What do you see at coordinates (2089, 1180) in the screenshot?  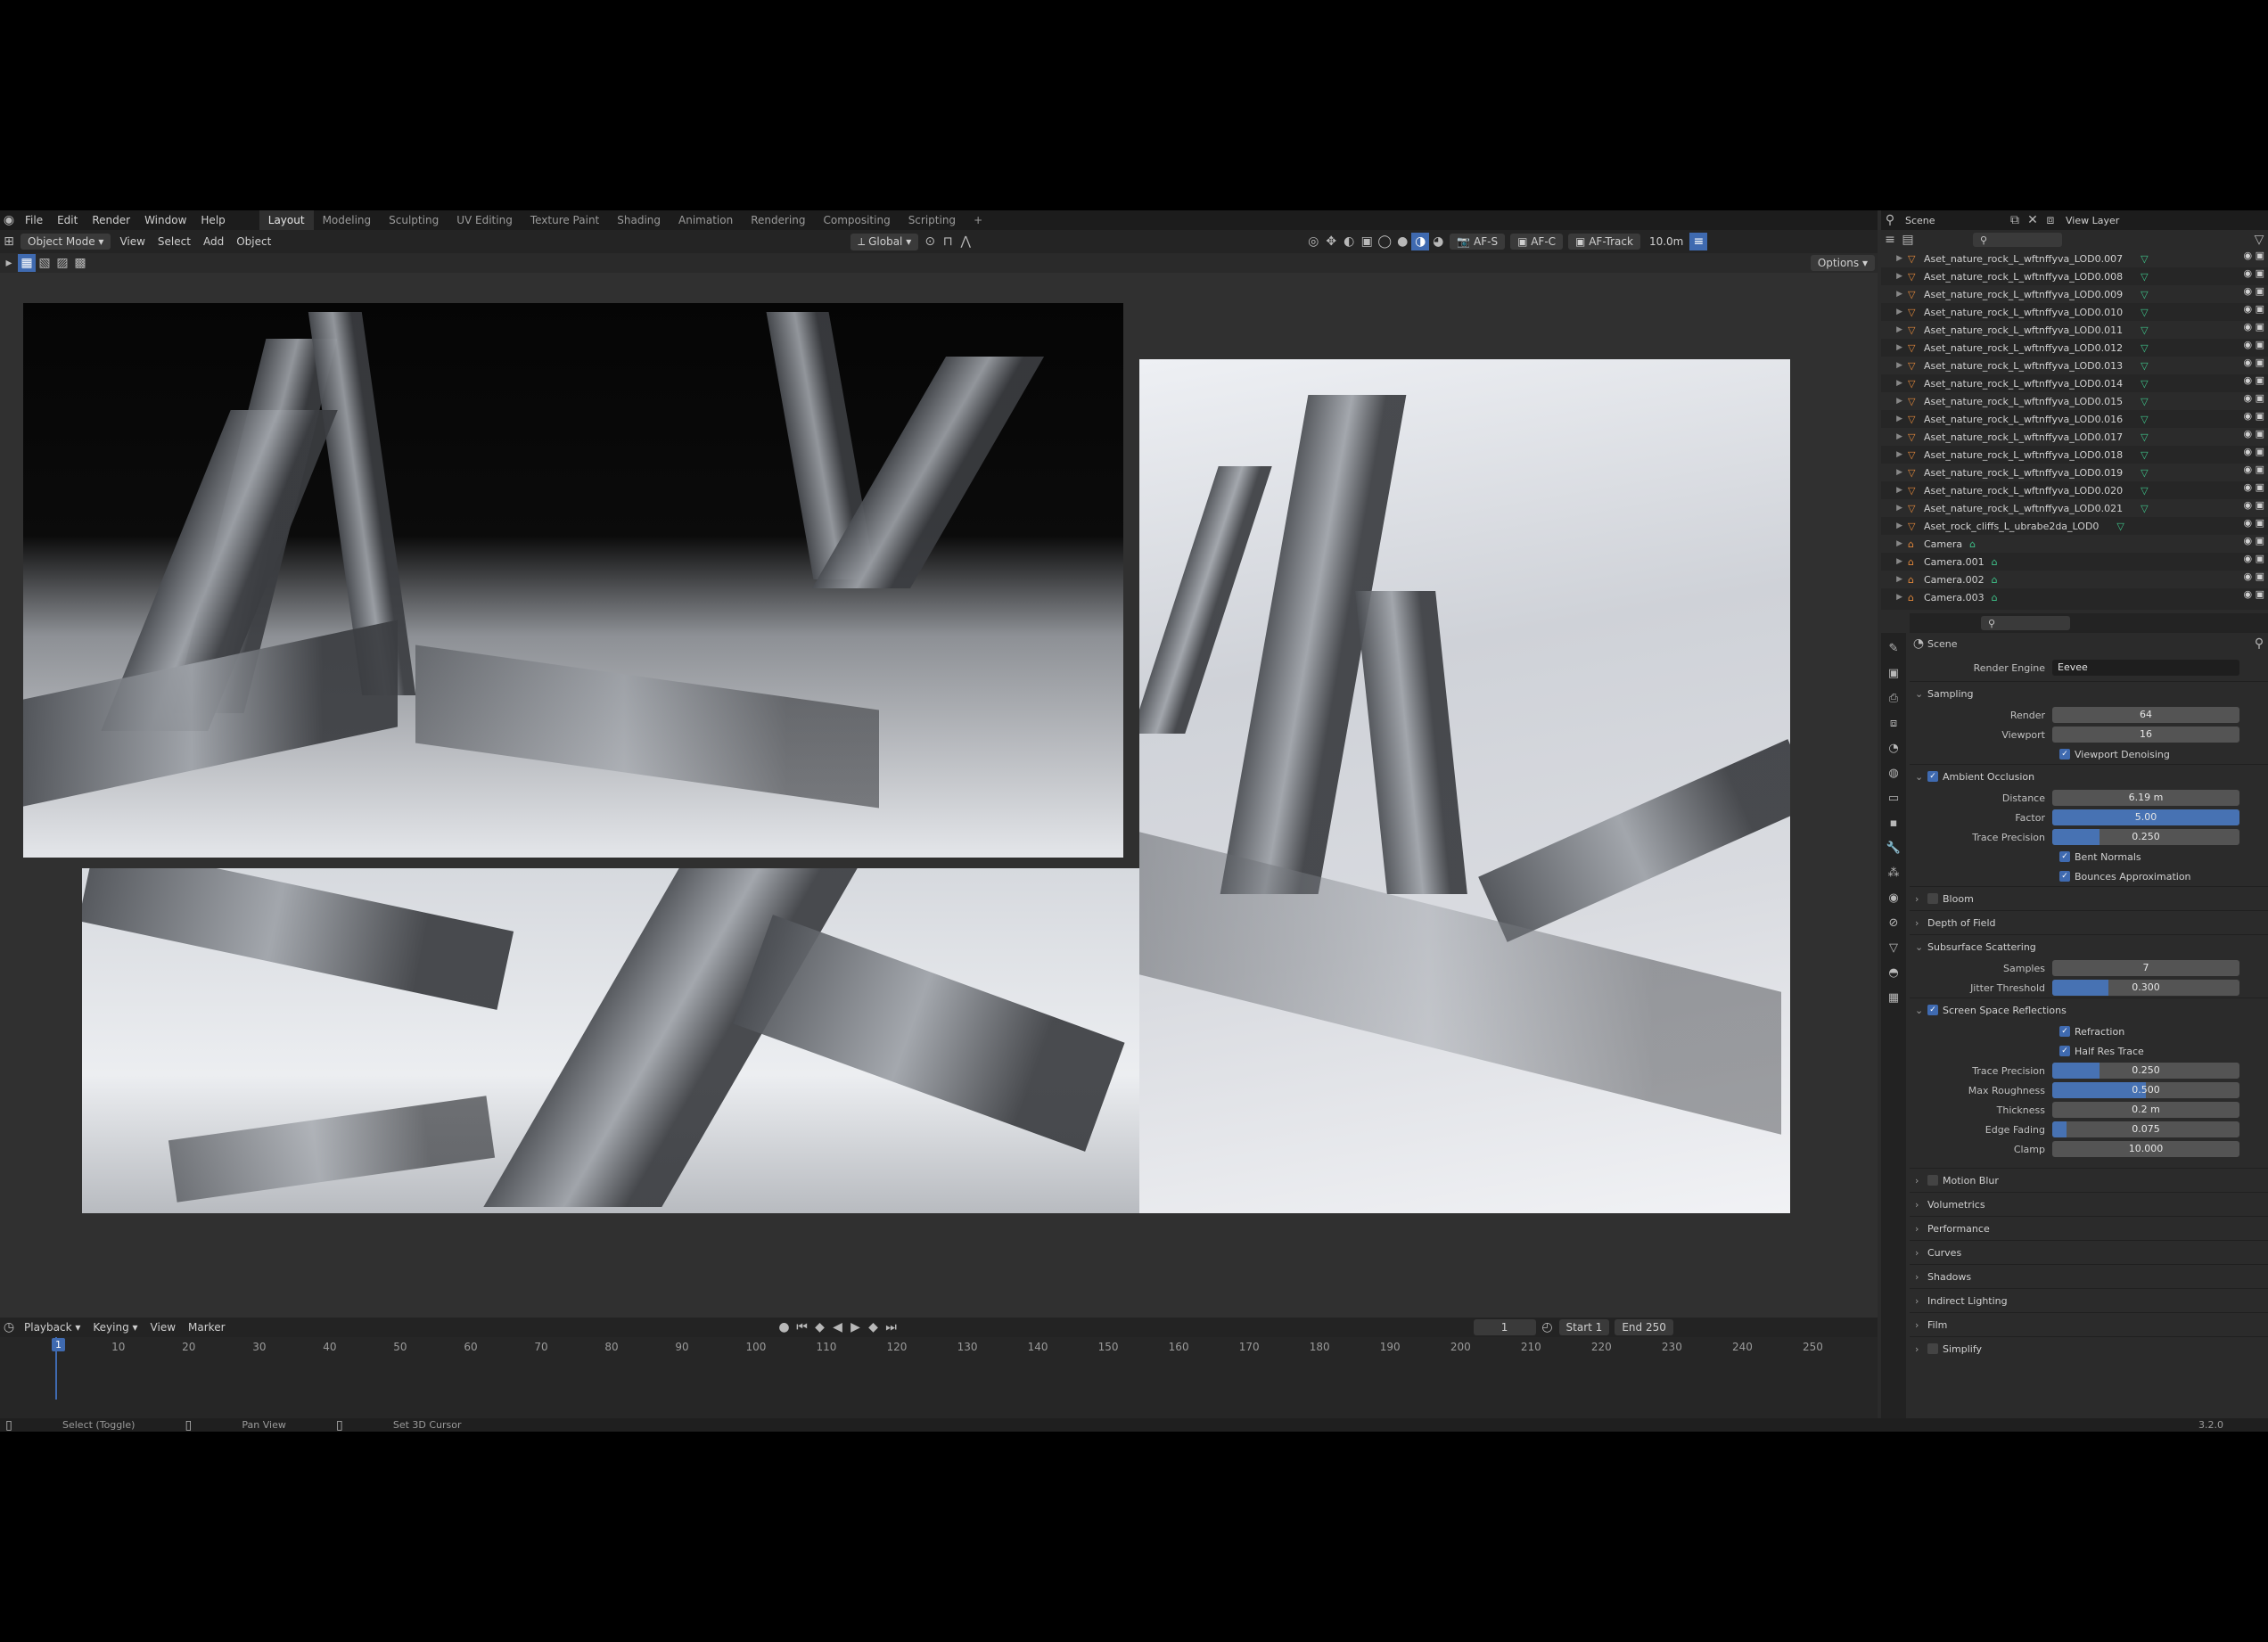 I see `section-motion-blur: › Motion Blur` at bounding box center [2089, 1180].